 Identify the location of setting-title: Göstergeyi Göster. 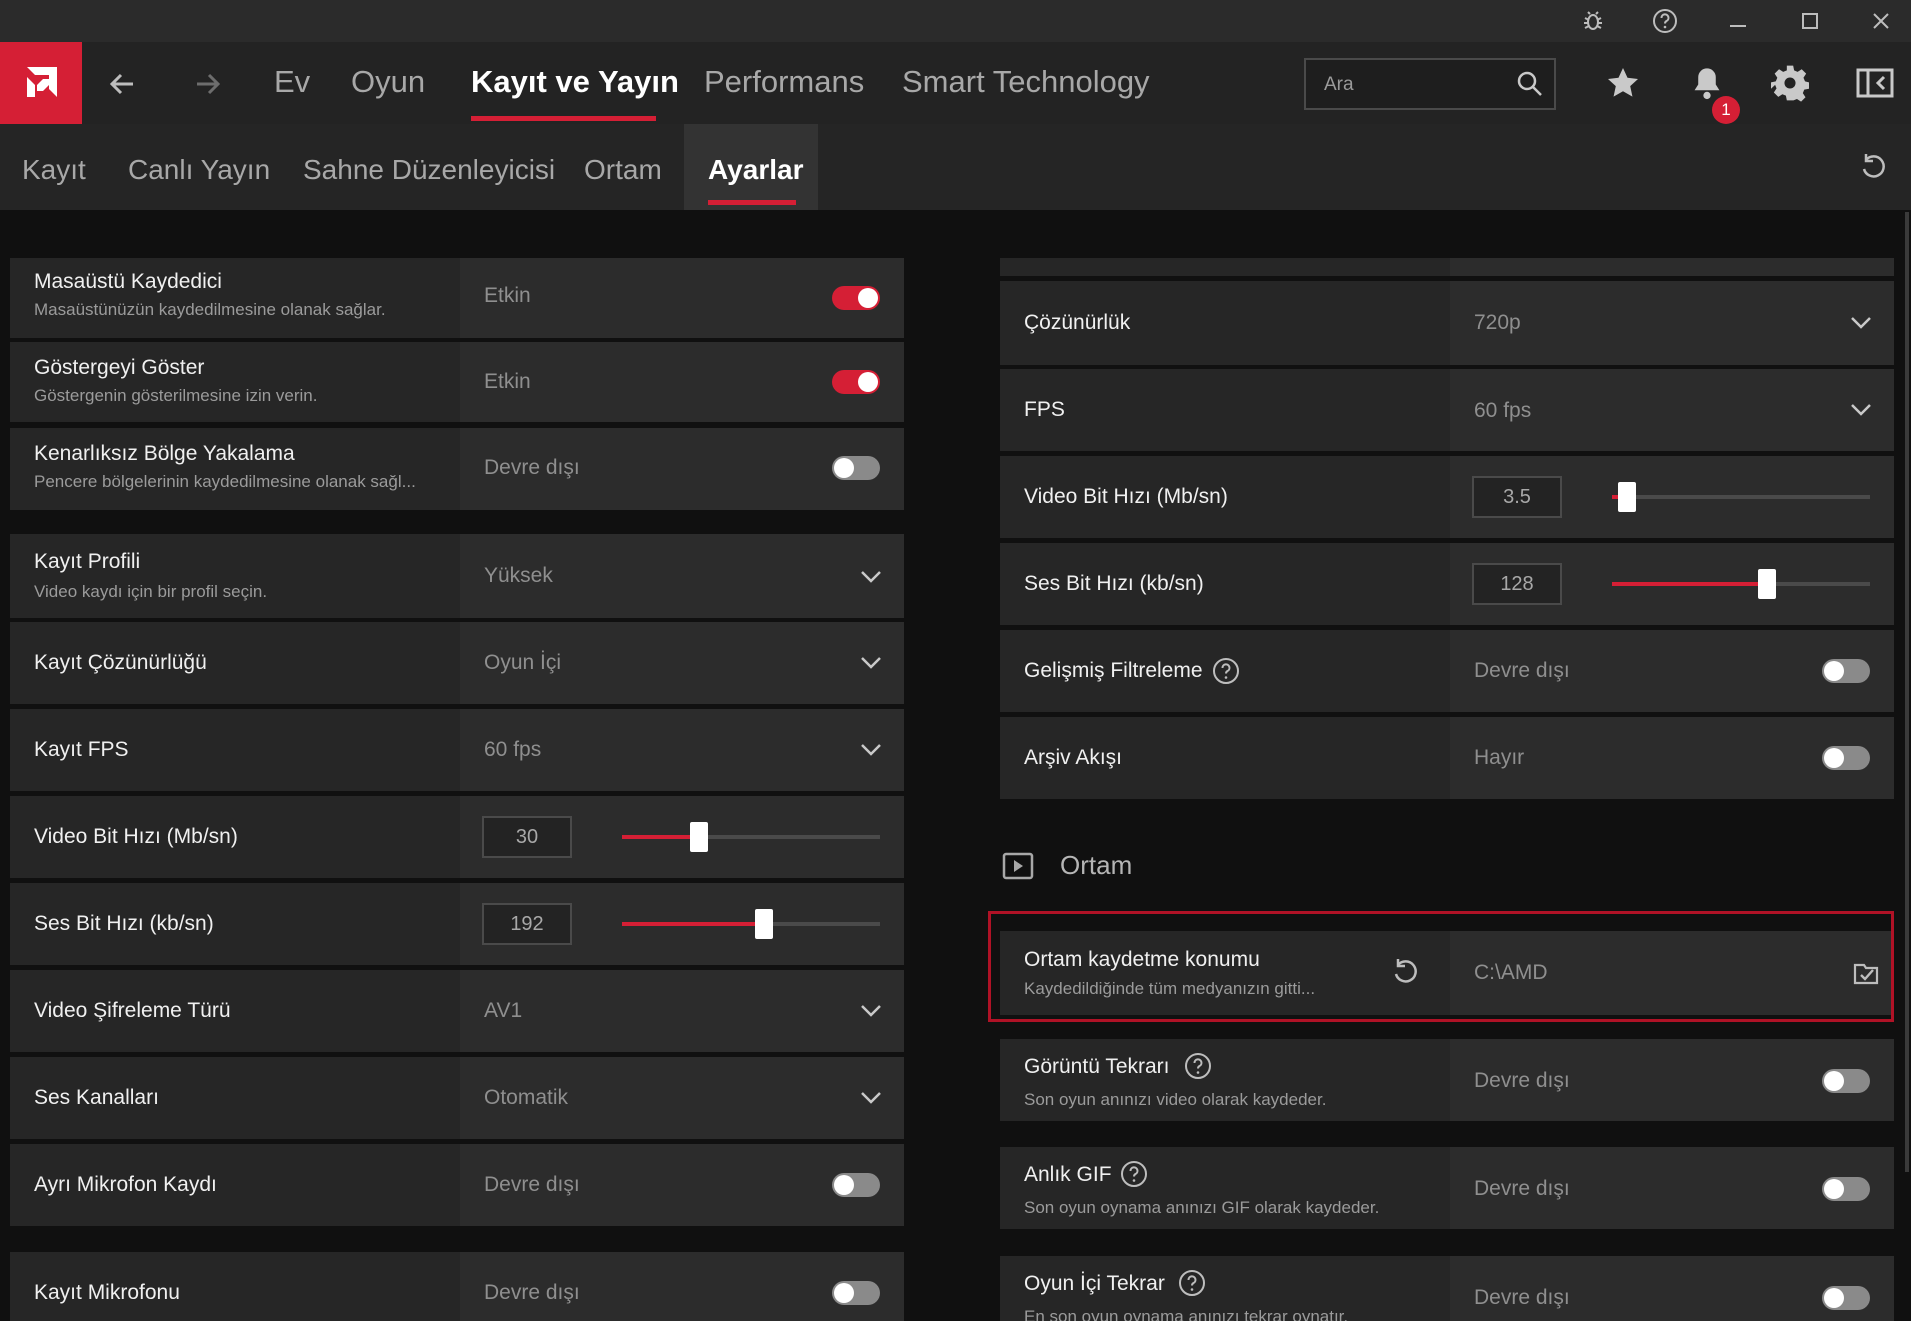
(119, 367).